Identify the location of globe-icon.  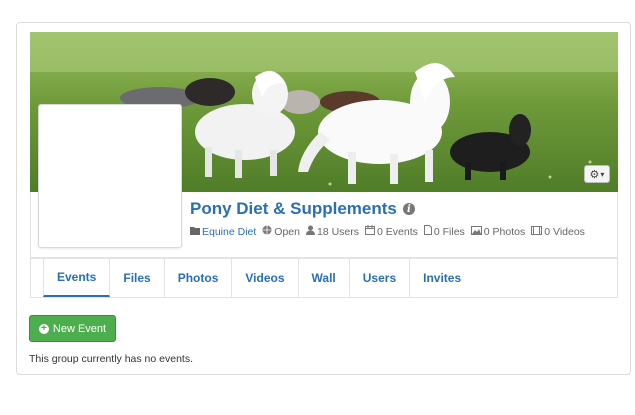
(267, 231).